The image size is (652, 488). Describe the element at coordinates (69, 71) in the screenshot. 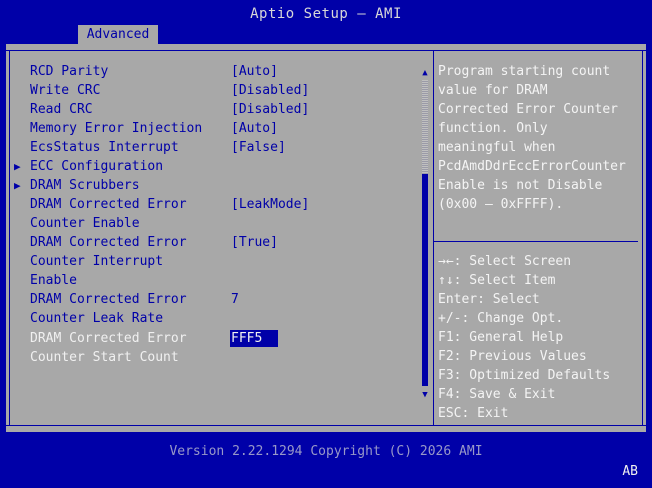

I see `setting-label: RCD Parity` at that location.